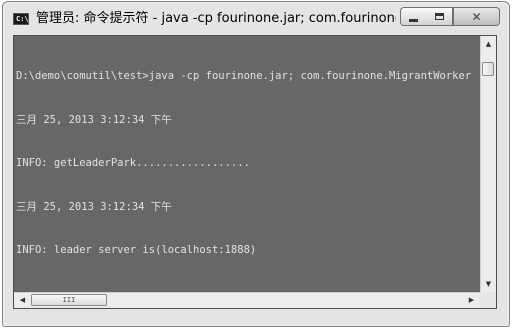 Image resolution: width=515 pixels, height=331 pixels. I want to click on vertical-scroll-thumb, so click(488, 69).